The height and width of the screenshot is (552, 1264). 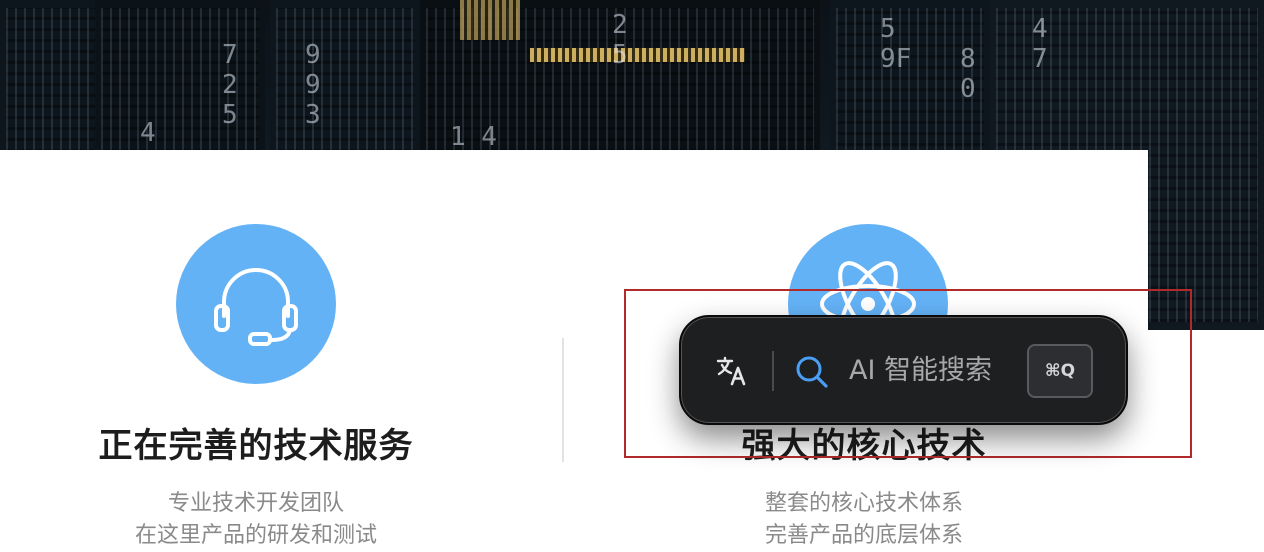 What do you see at coordinates (732, 371) in the screenshot?
I see `translate-icon` at bounding box center [732, 371].